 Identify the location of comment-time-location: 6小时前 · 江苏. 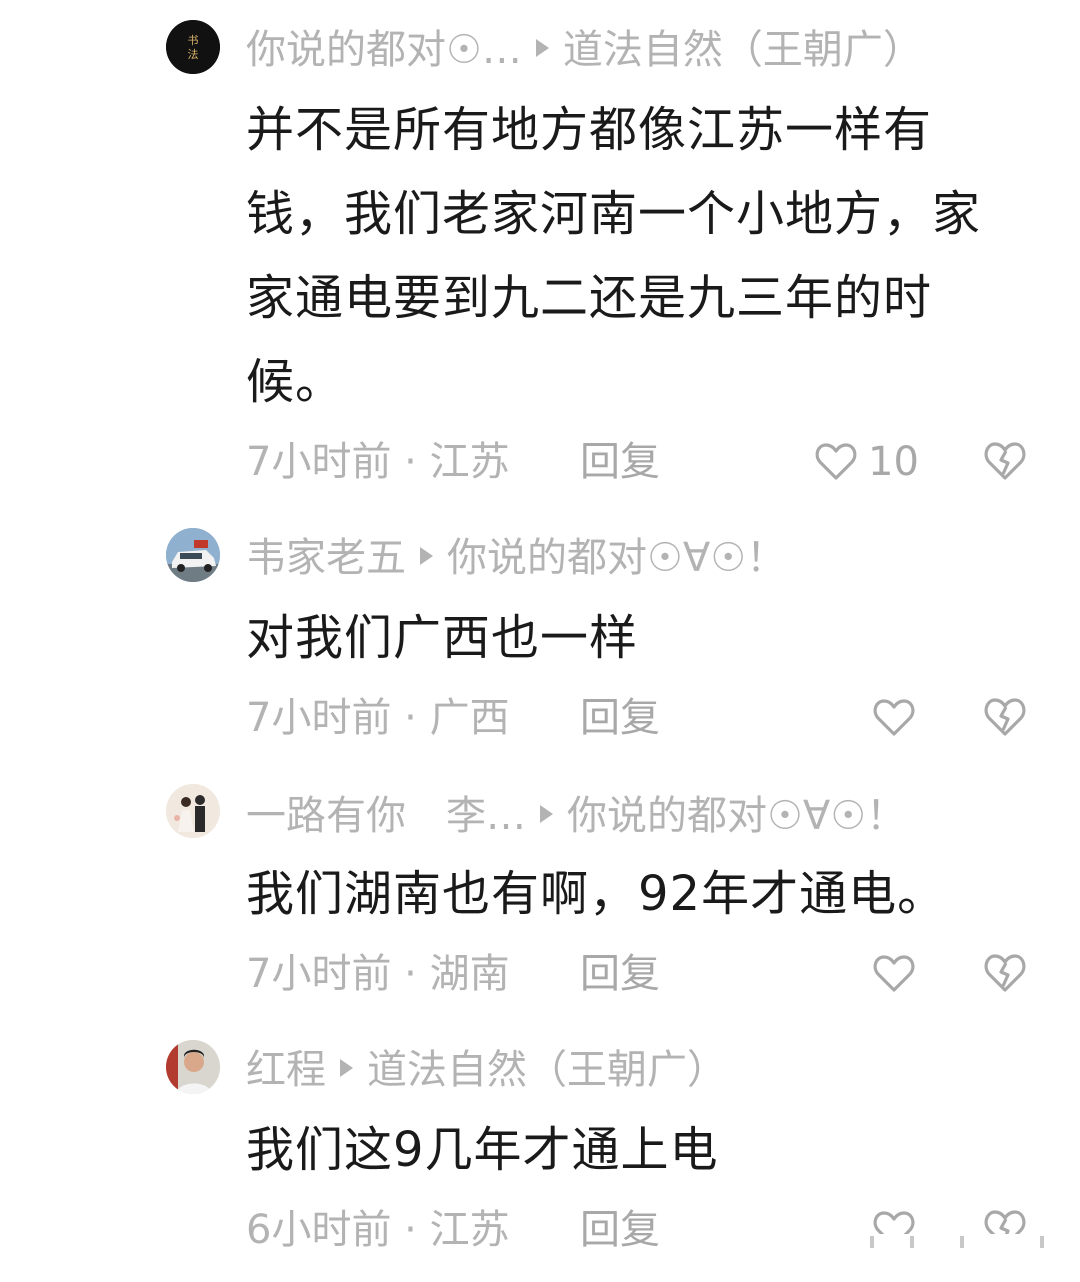
(378, 1230).